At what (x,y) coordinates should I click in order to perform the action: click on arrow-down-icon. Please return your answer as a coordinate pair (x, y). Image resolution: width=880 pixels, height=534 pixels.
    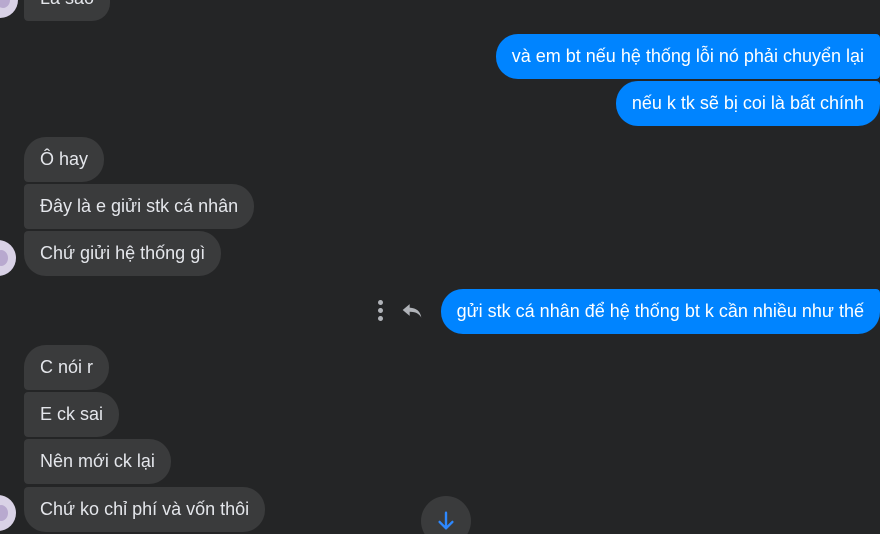
    Looking at the image, I should click on (446, 520).